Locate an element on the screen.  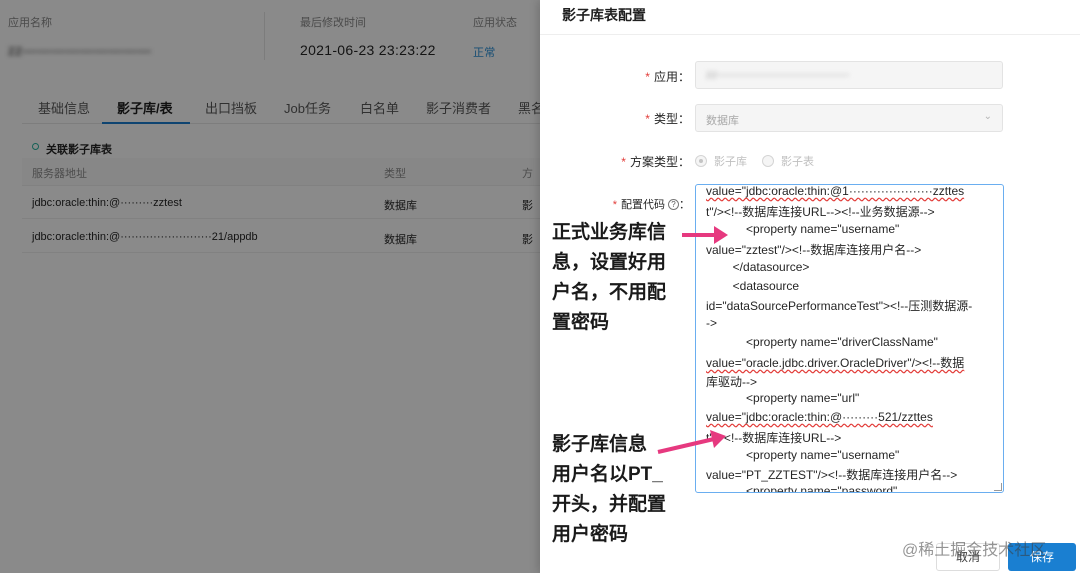
drawer-divider is located at coordinates (810, 34).